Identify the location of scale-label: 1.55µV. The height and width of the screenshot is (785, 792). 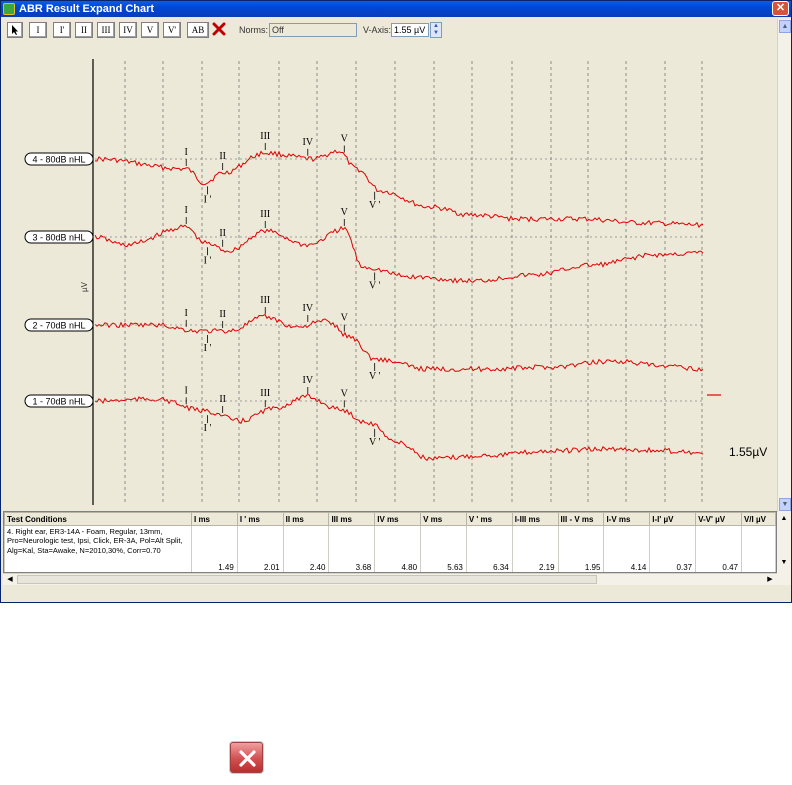
(748, 452).